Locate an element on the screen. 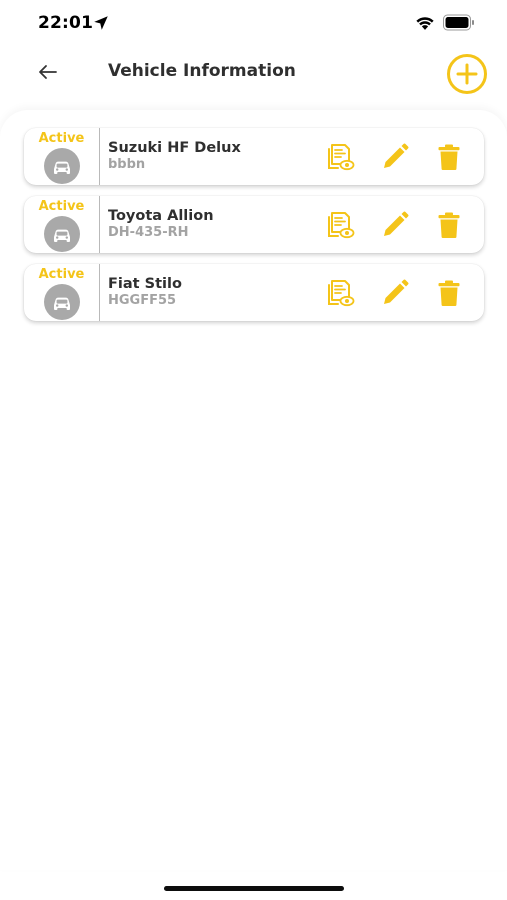 The width and height of the screenshot is (507, 900). back-arrow-icon is located at coordinates (48, 72).